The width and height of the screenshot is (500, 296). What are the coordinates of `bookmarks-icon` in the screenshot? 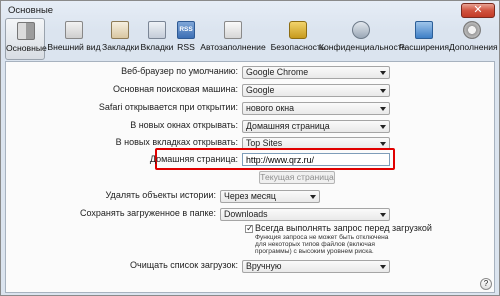 It's located at (120, 30).